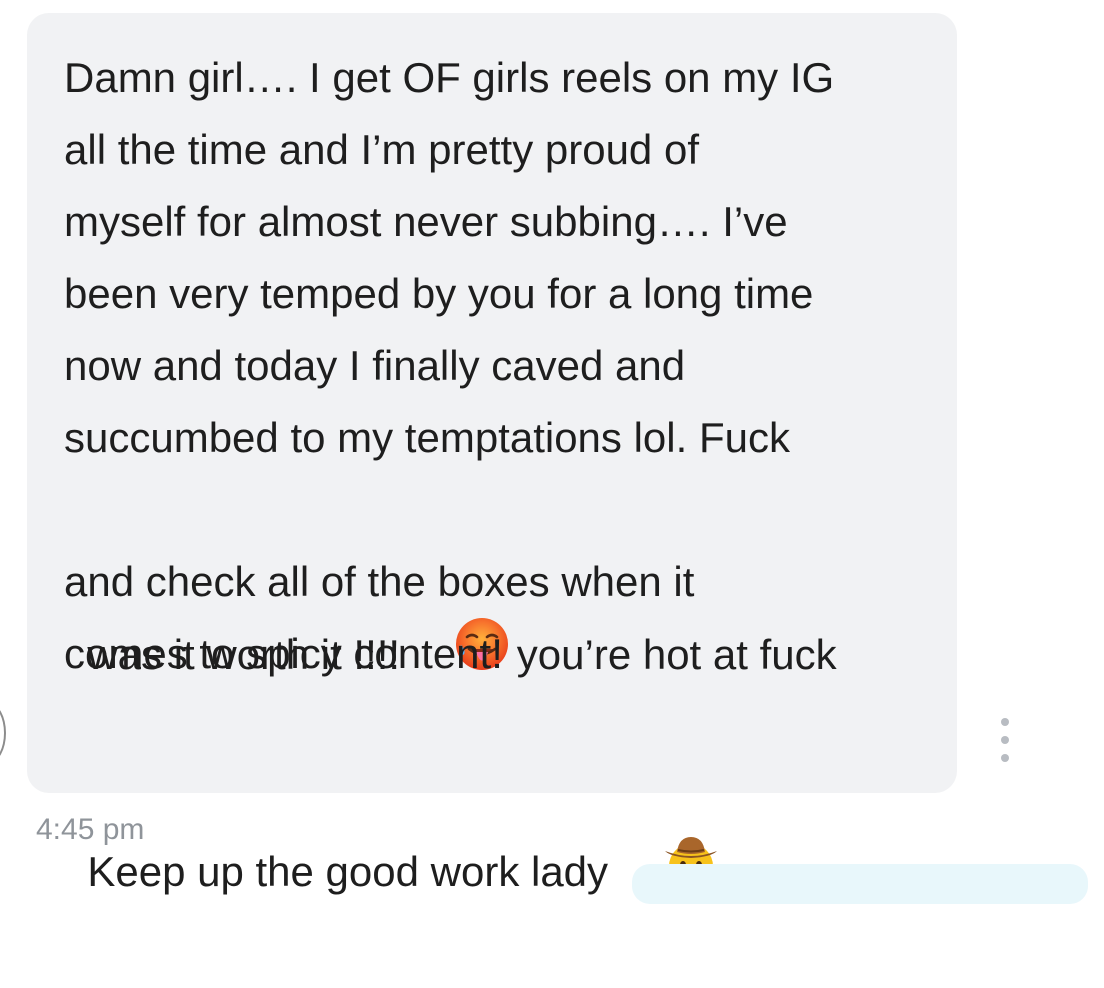  Describe the element at coordinates (381, 149) in the screenshot. I see `message-line: all the time and I’m pretty proud of` at that location.